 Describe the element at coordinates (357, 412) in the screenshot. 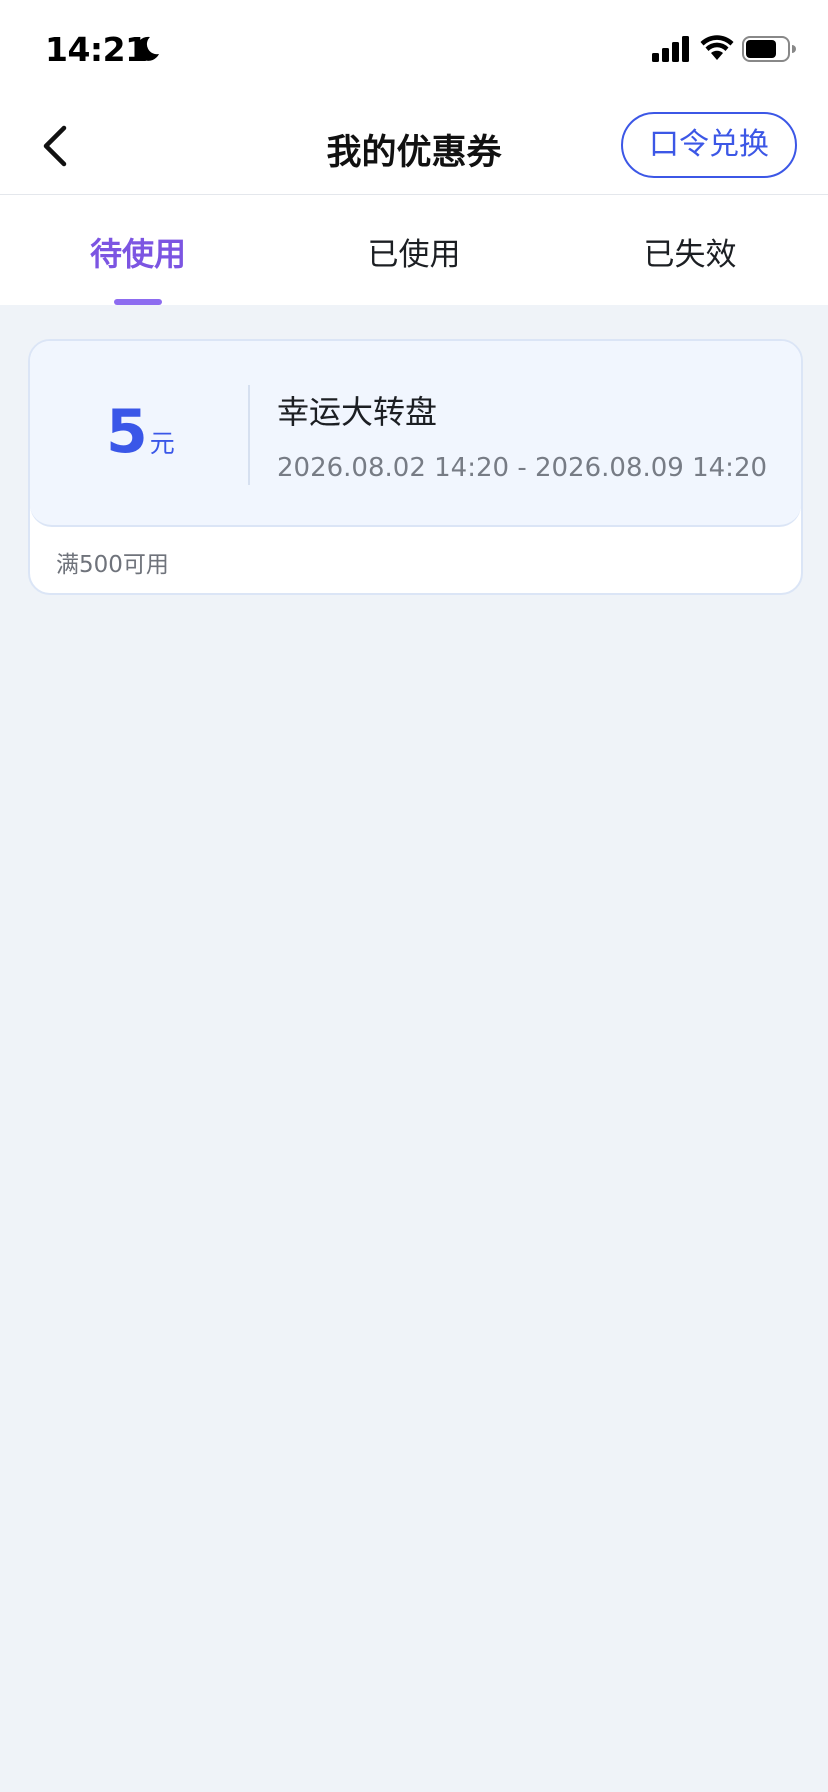

I see `coupon-name: 幸运大转盘` at that location.